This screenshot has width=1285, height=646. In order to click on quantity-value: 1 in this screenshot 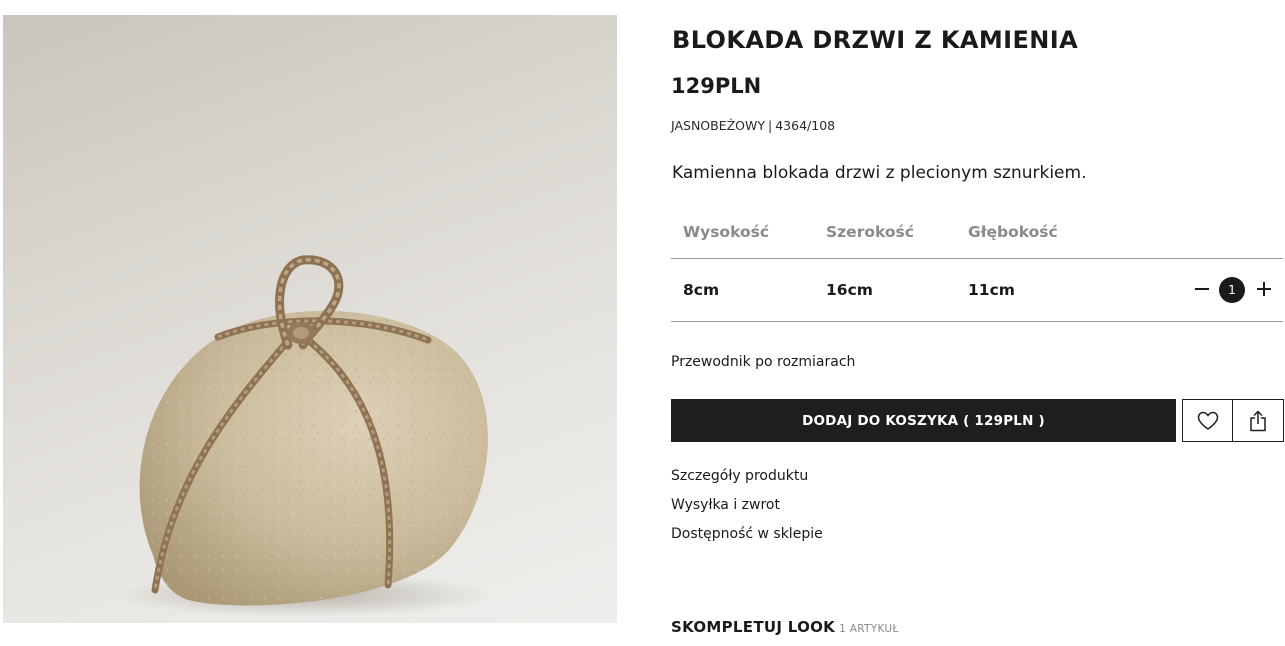, I will do `click(1232, 290)`.